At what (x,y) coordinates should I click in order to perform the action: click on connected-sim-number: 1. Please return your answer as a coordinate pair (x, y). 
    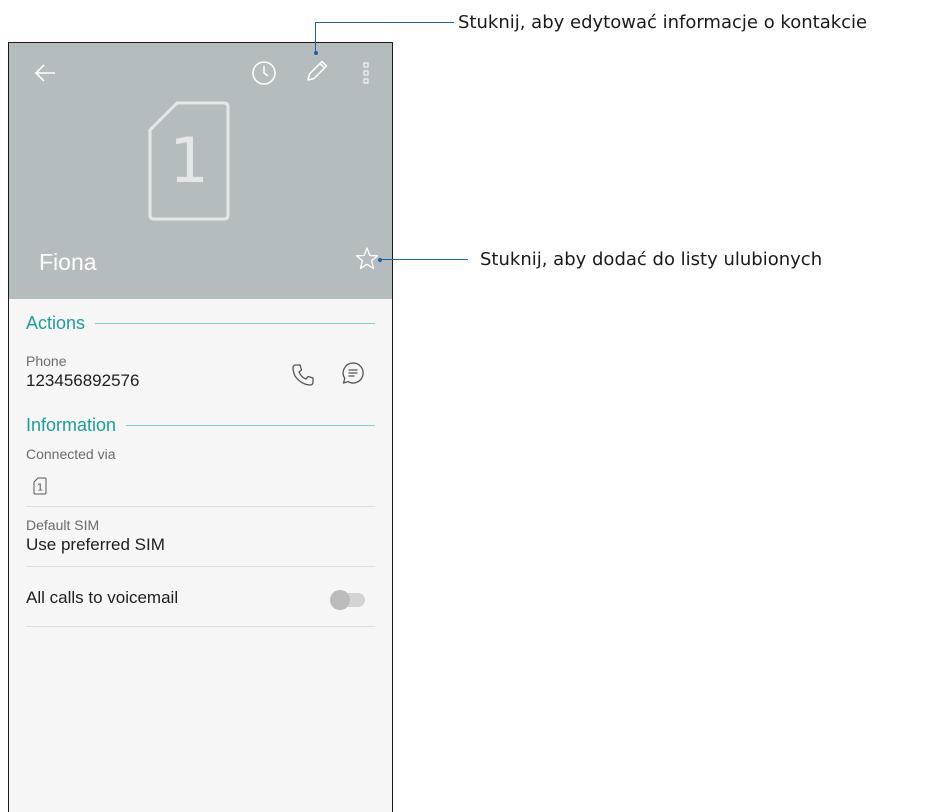
    Looking at the image, I should click on (40, 488).